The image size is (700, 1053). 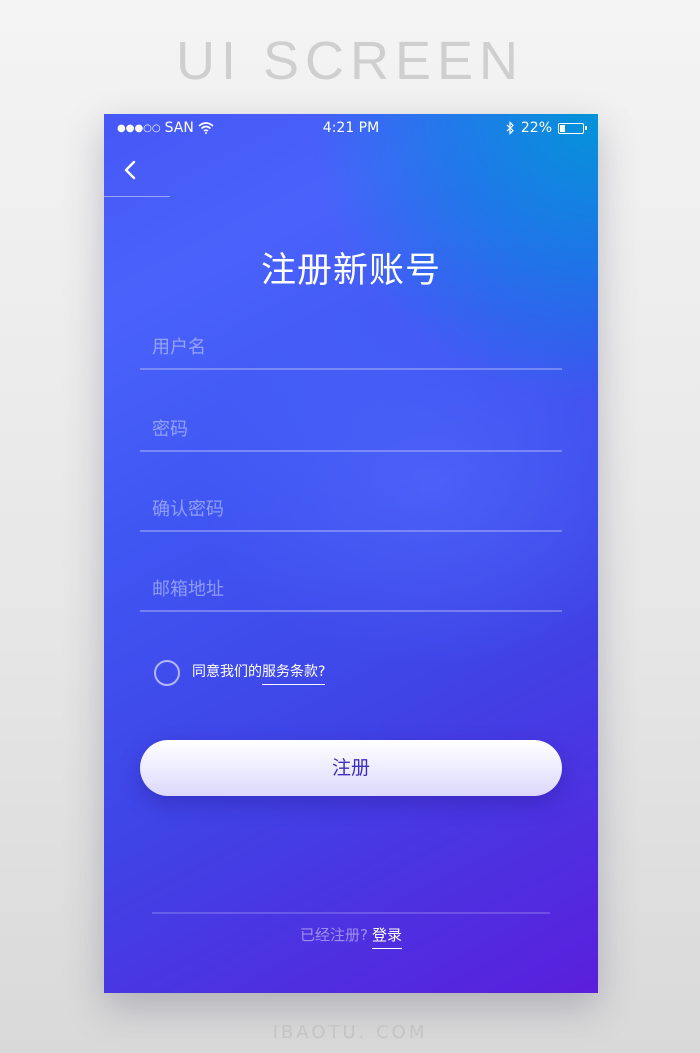 I want to click on banner-title: UI SCREEN, so click(x=350, y=61).